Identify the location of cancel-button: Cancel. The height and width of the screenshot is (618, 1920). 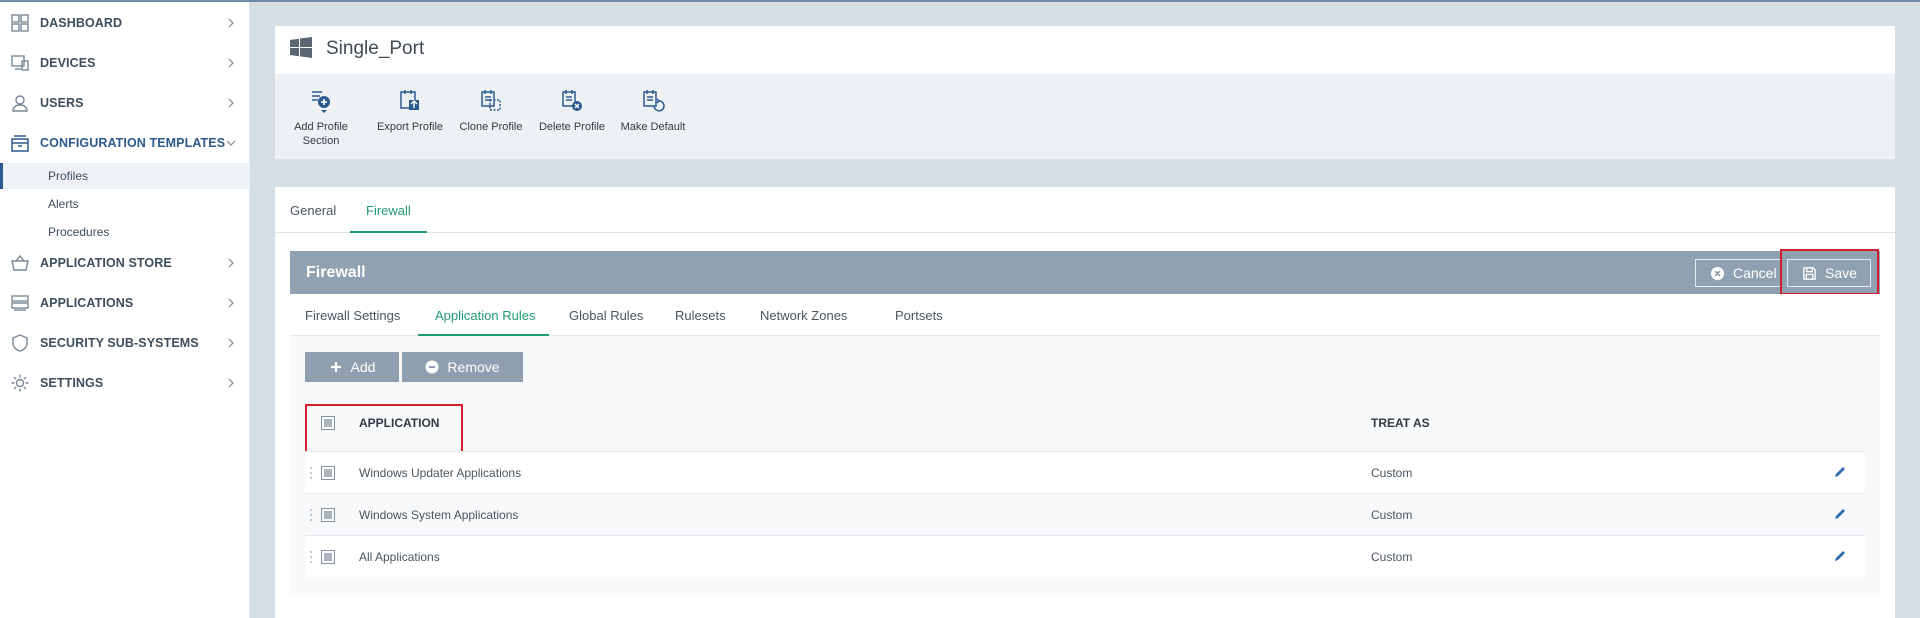
(1738, 273).